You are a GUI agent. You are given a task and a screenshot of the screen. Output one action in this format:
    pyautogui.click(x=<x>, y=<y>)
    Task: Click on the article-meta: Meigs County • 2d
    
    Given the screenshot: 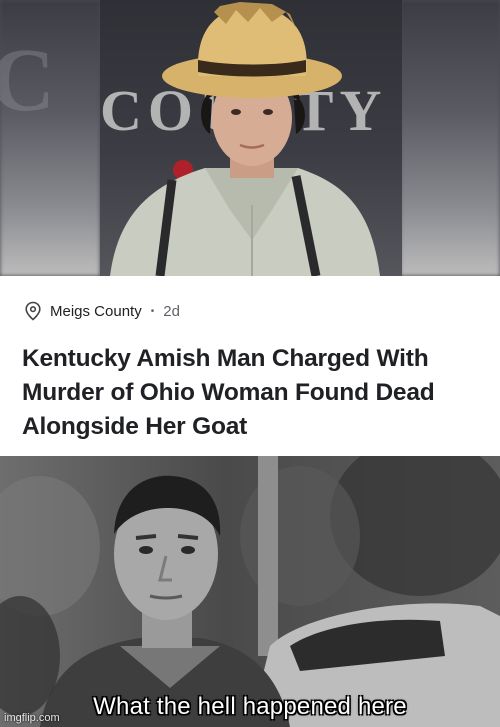 What is the action you would take?
    pyautogui.click(x=102, y=311)
    